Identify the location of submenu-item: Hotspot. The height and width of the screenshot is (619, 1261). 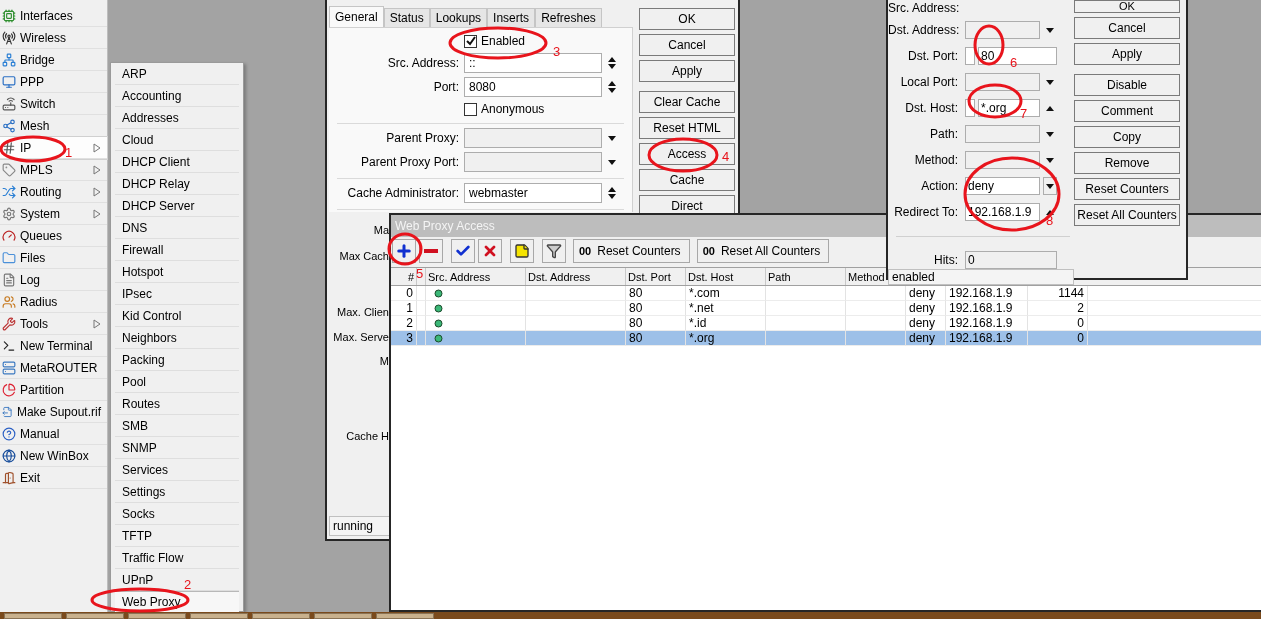
(177, 272).